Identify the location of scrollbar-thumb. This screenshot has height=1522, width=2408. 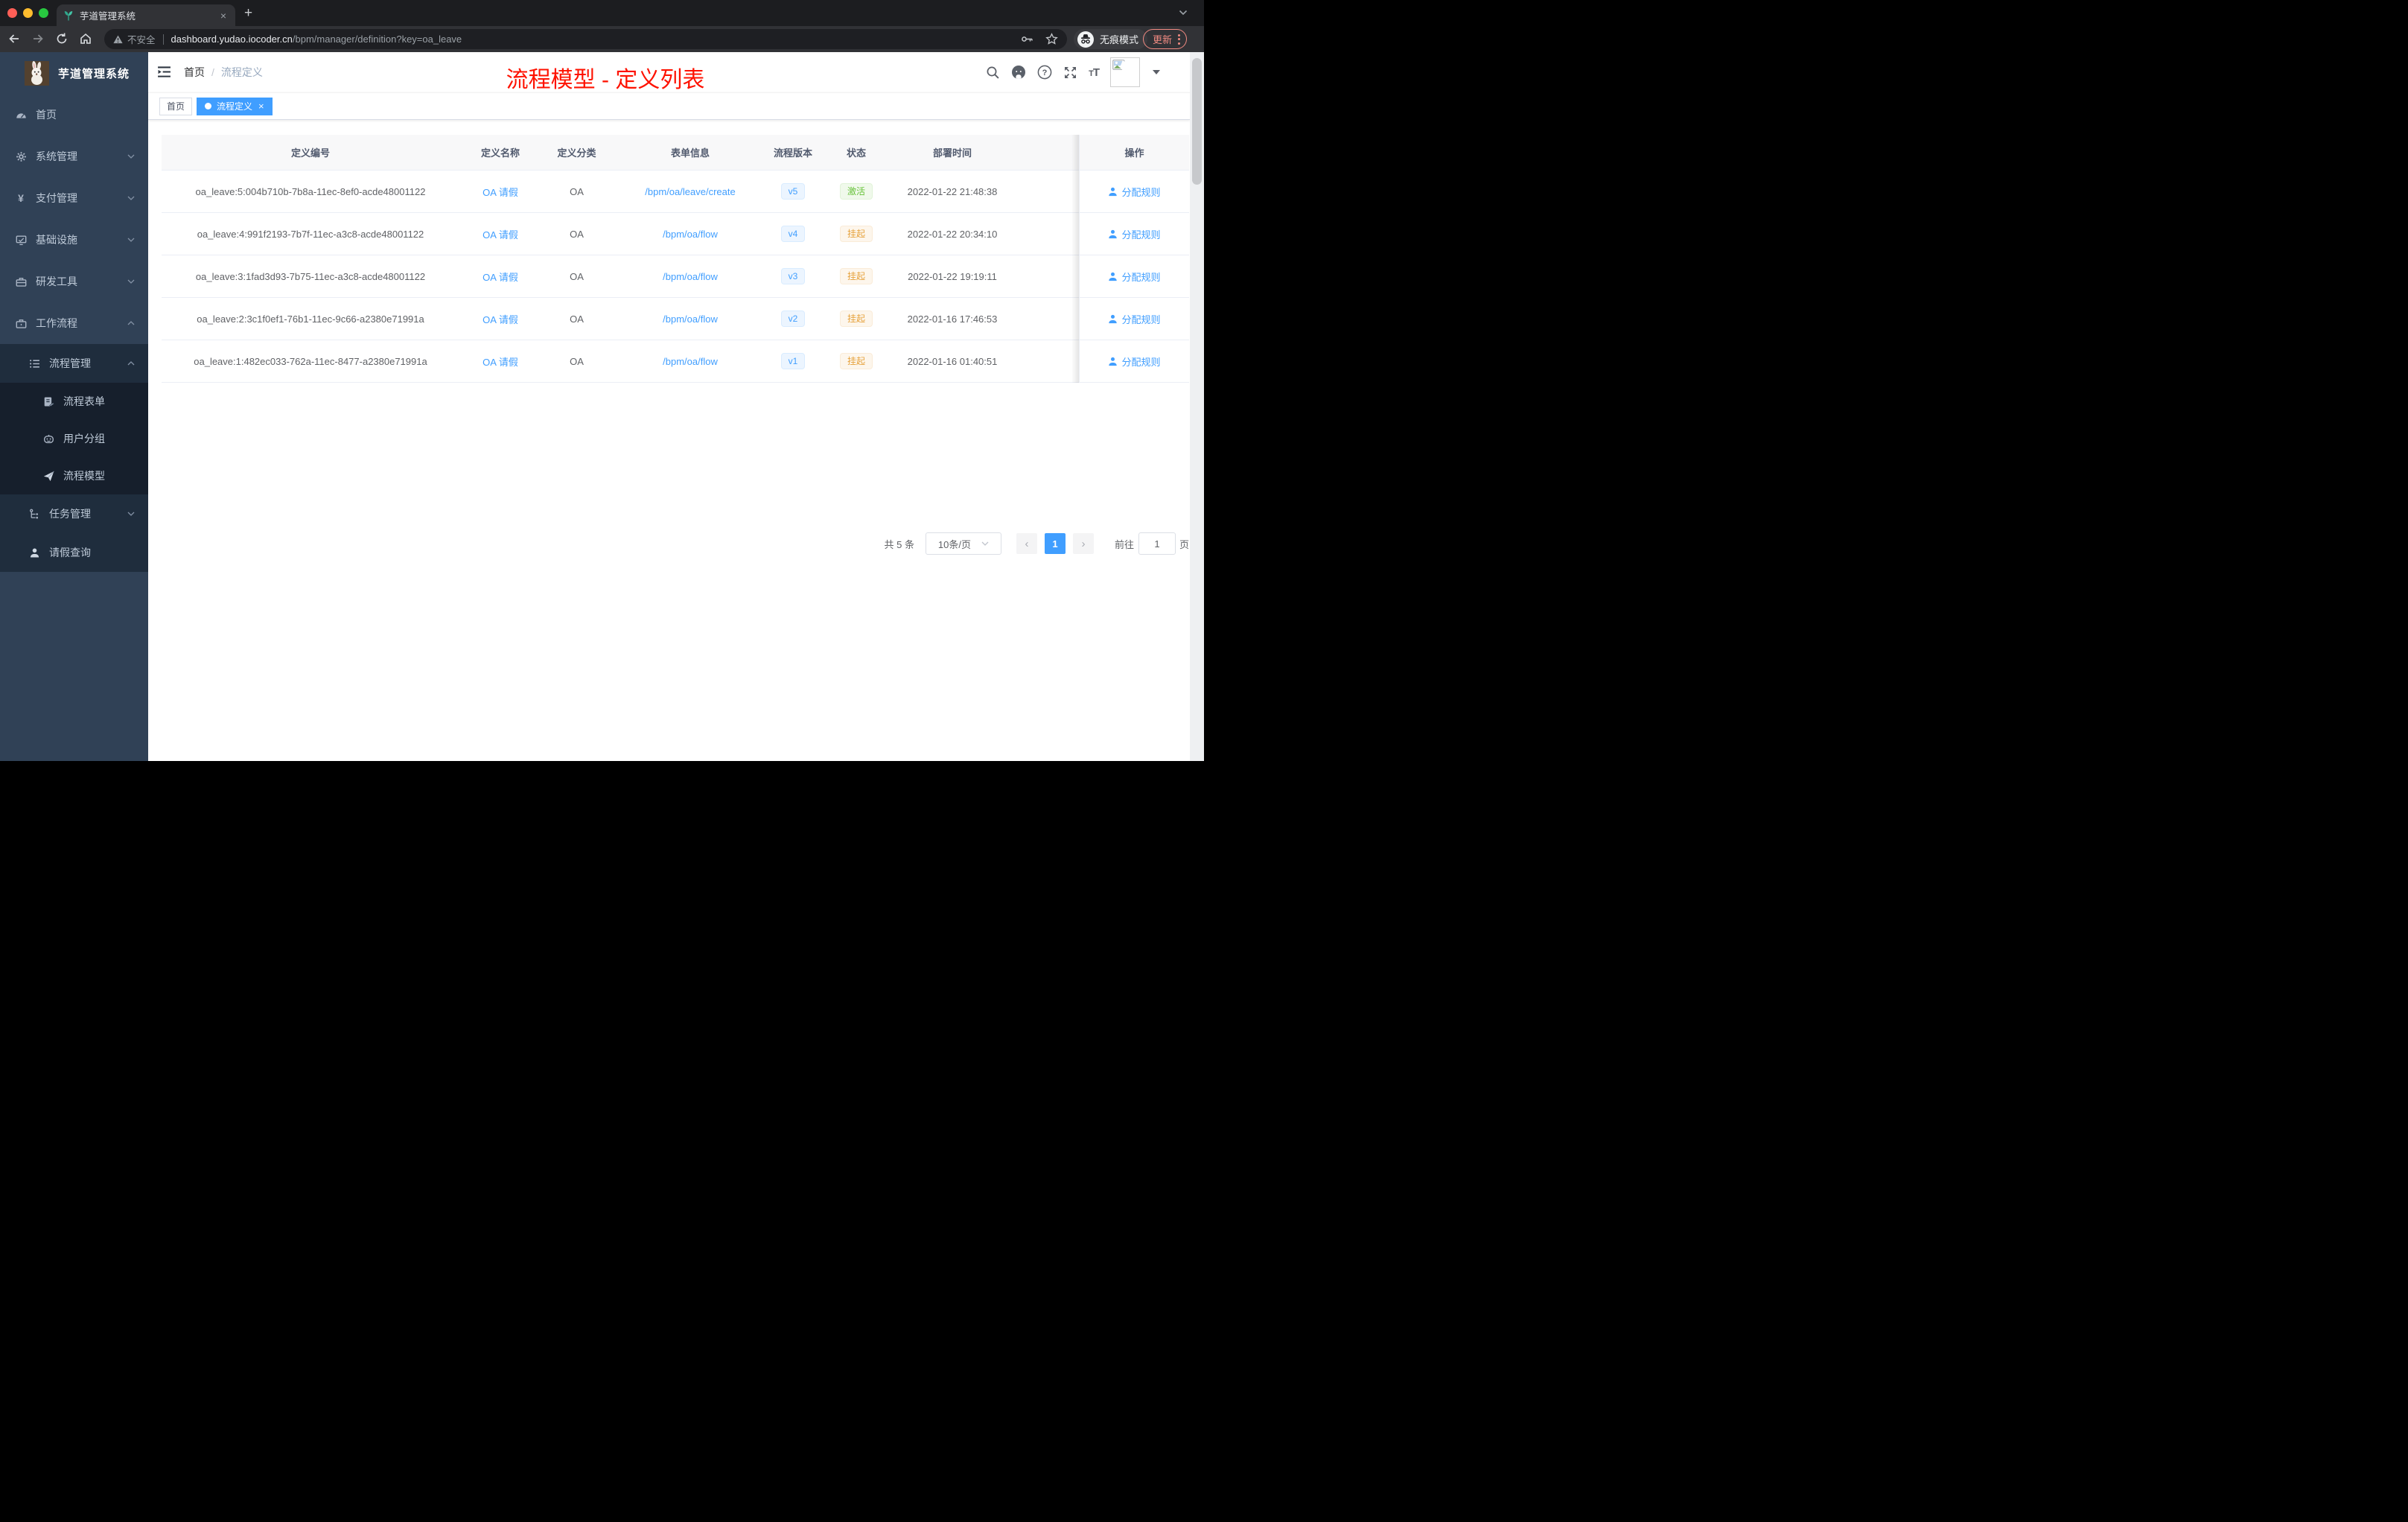
(1197, 121).